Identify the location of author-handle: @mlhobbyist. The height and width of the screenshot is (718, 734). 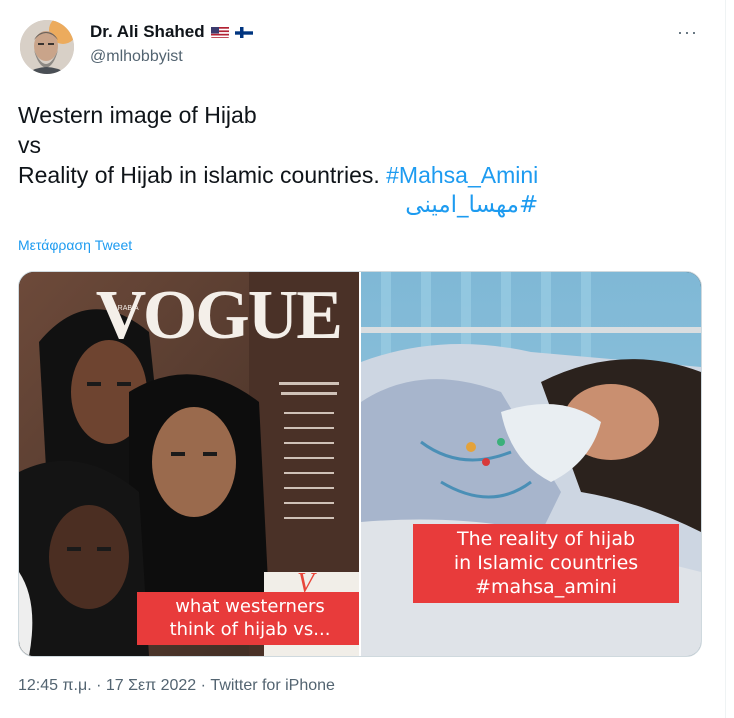
(136, 57).